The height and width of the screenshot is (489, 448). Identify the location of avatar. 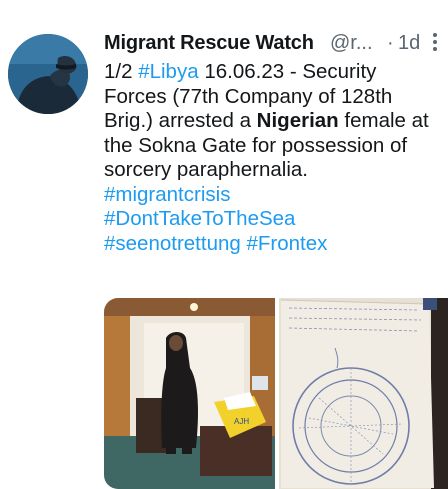
(48, 74).